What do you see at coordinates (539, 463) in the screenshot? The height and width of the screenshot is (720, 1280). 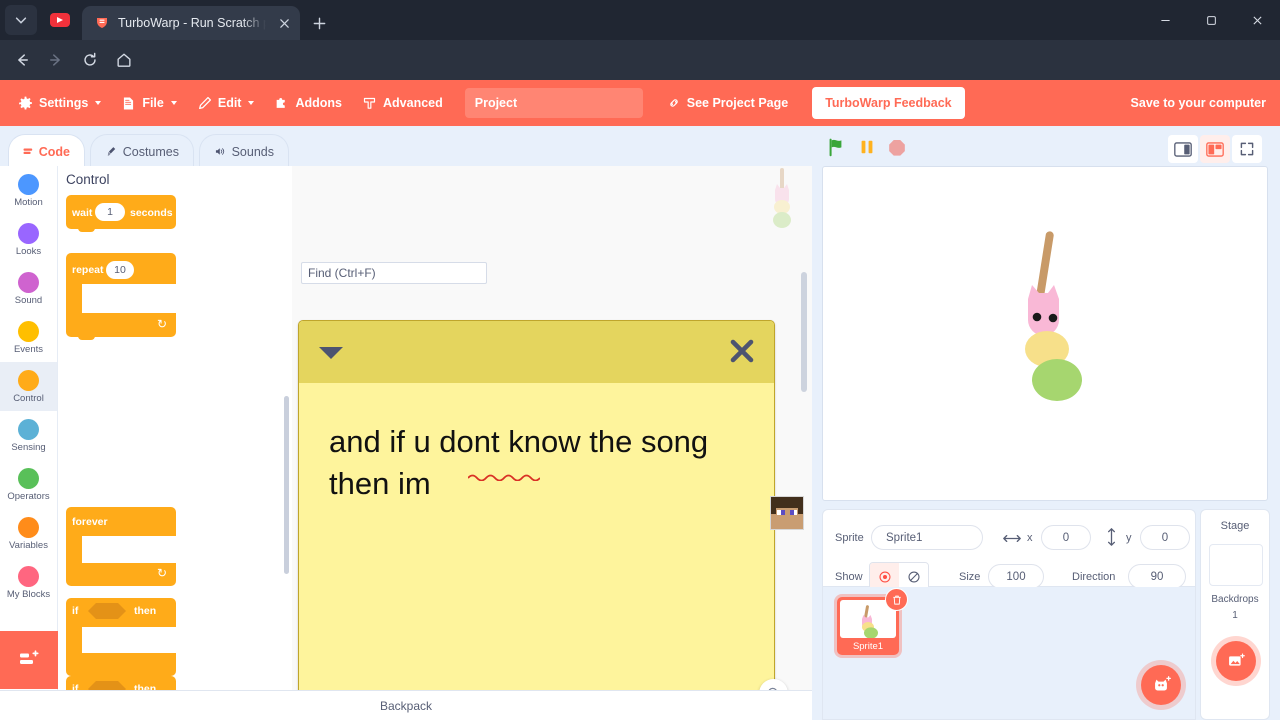 I see `comment-text: and if u dont know the song then im` at bounding box center [539, 463].